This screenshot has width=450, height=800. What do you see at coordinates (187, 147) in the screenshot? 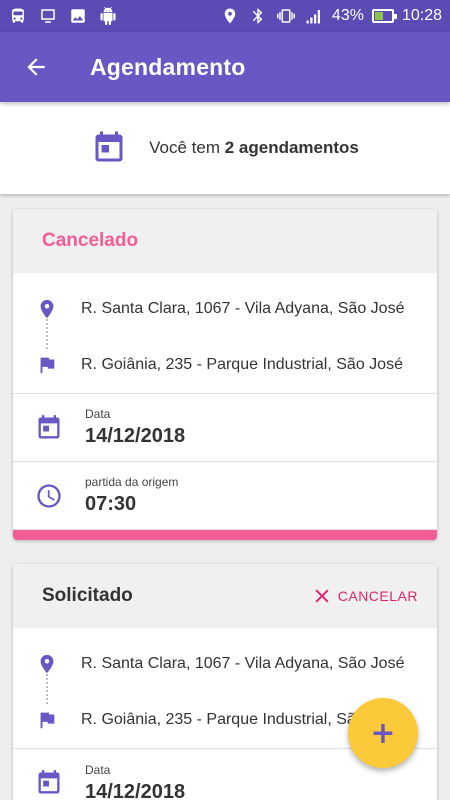
I see `summary-prefix: Você tem` at bounding box center [187, 147].